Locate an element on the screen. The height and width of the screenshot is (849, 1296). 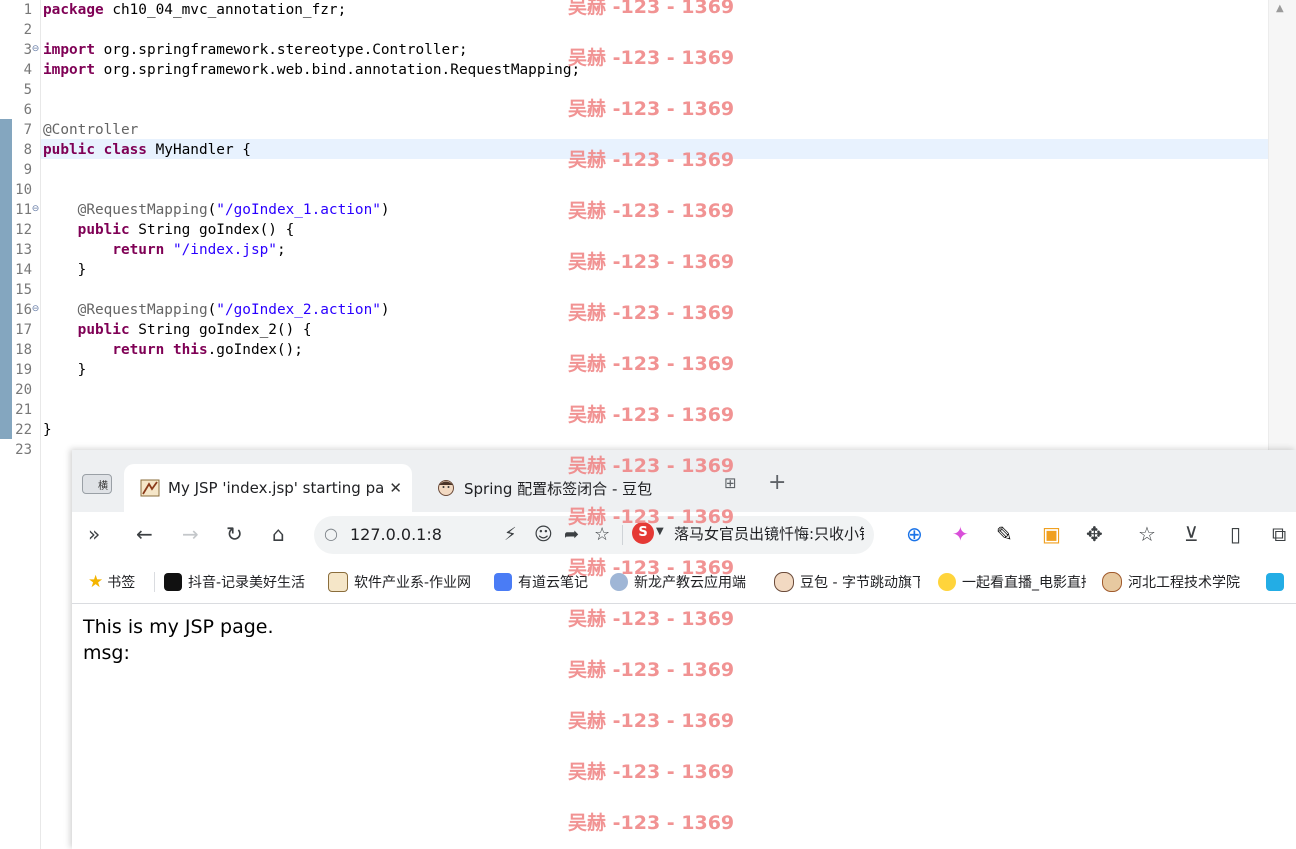
chevron-down-icon: ▼ is located at coordinates (660, 531).